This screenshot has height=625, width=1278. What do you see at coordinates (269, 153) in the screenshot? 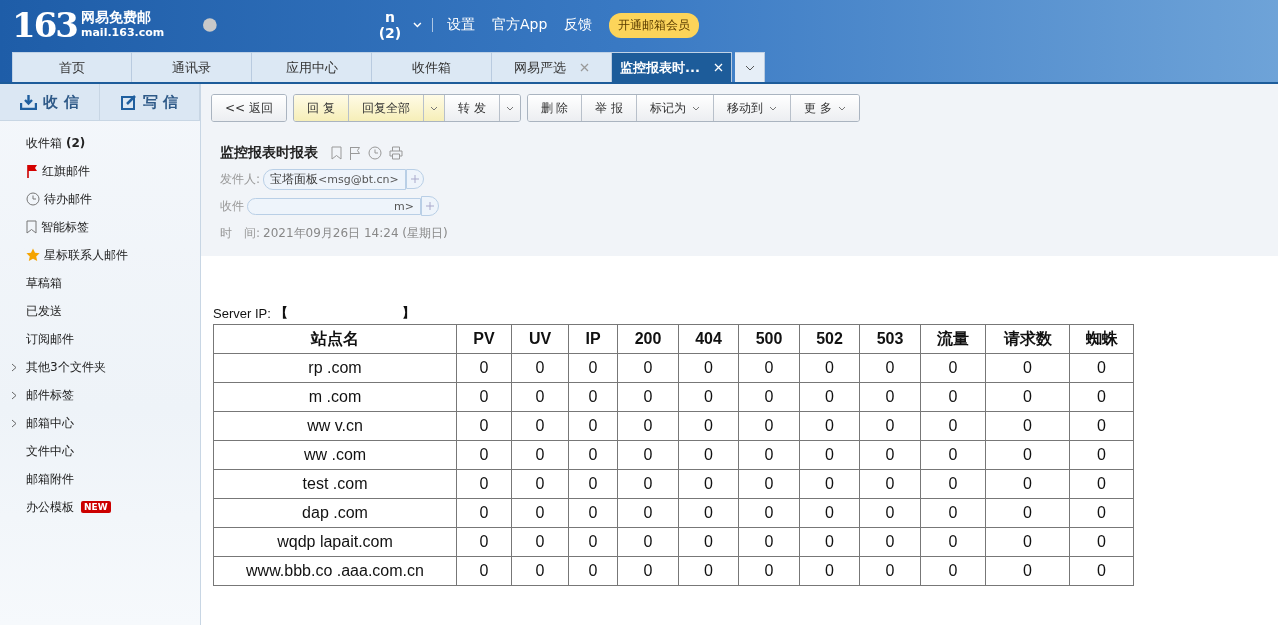
I see `email-subject: 监控报表时报表` at bounding box center [269, 153].